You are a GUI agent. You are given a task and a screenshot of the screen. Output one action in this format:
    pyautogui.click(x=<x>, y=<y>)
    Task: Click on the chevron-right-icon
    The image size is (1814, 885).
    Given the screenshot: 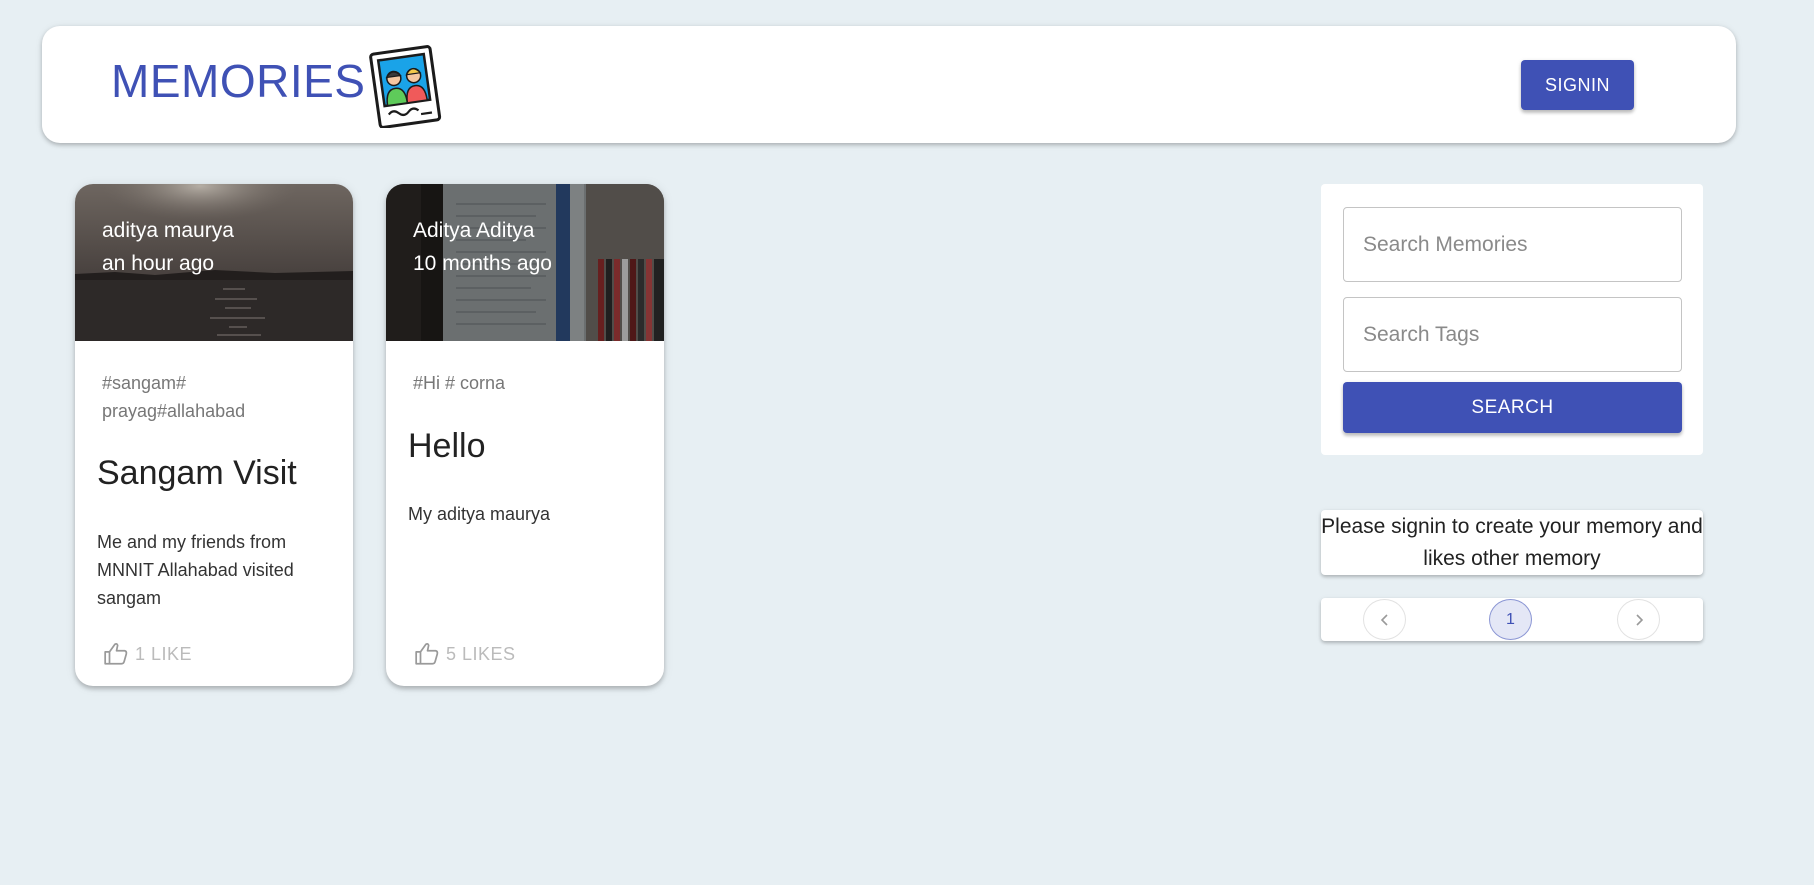 What is the action you would take?
    pyautogui.click(x=1639, y=619)
    